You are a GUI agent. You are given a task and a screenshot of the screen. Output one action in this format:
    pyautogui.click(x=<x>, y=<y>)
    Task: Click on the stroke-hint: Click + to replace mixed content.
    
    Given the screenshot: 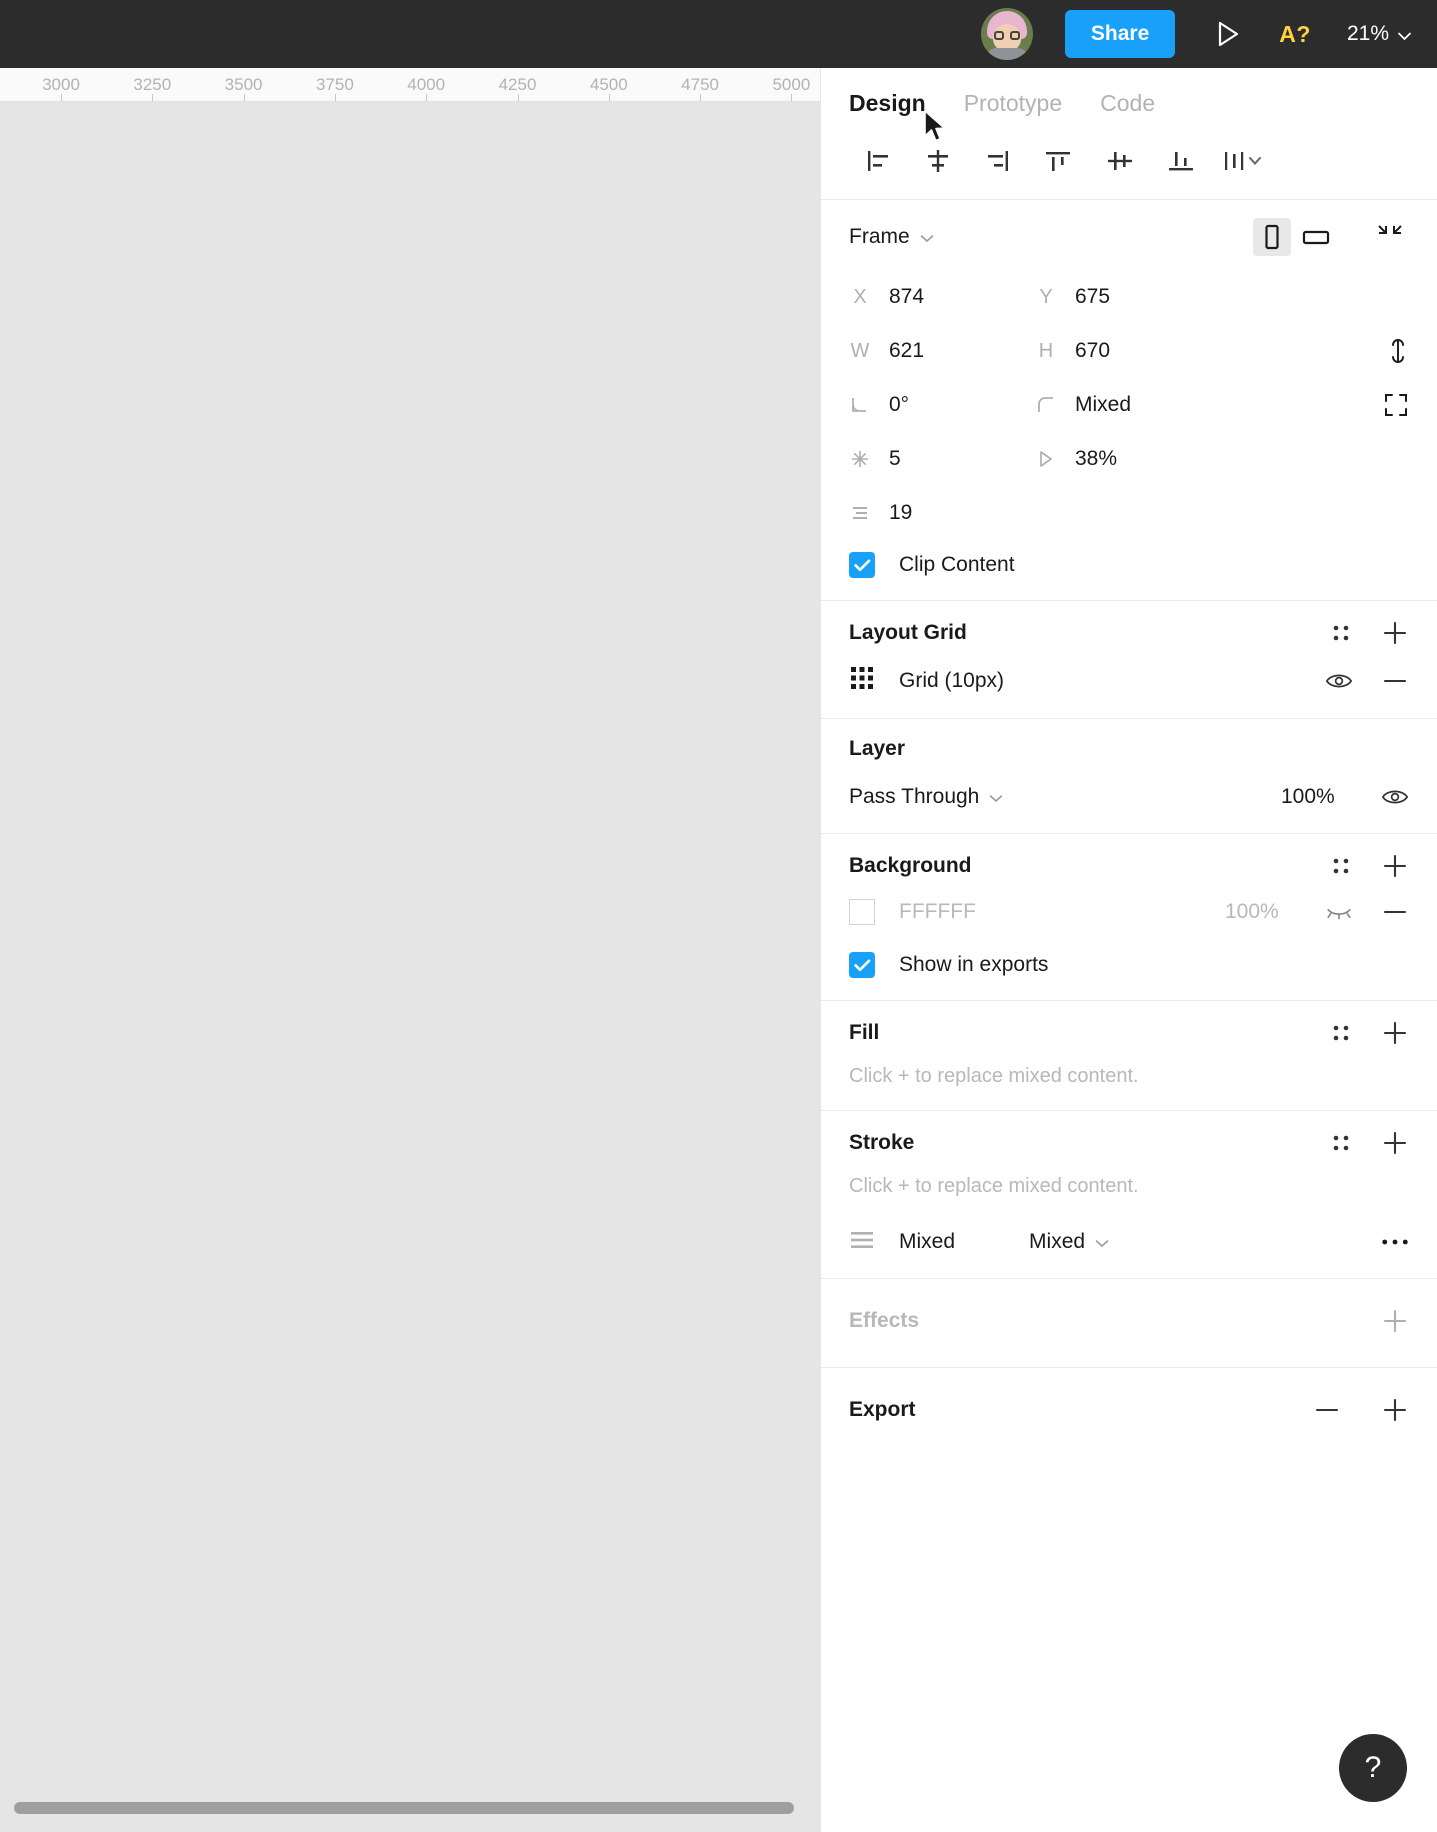 What is the action you would take?
    pyautogui.click(x=994, y=1186)
    